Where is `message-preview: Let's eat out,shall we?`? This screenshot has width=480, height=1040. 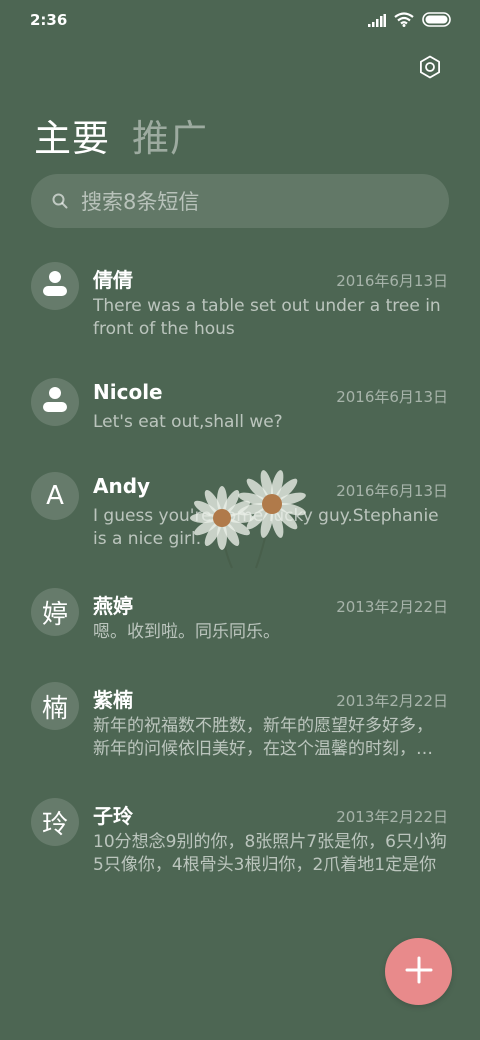
message-preview: Let's eat out,shall we? is located at coordinates (188, 422).